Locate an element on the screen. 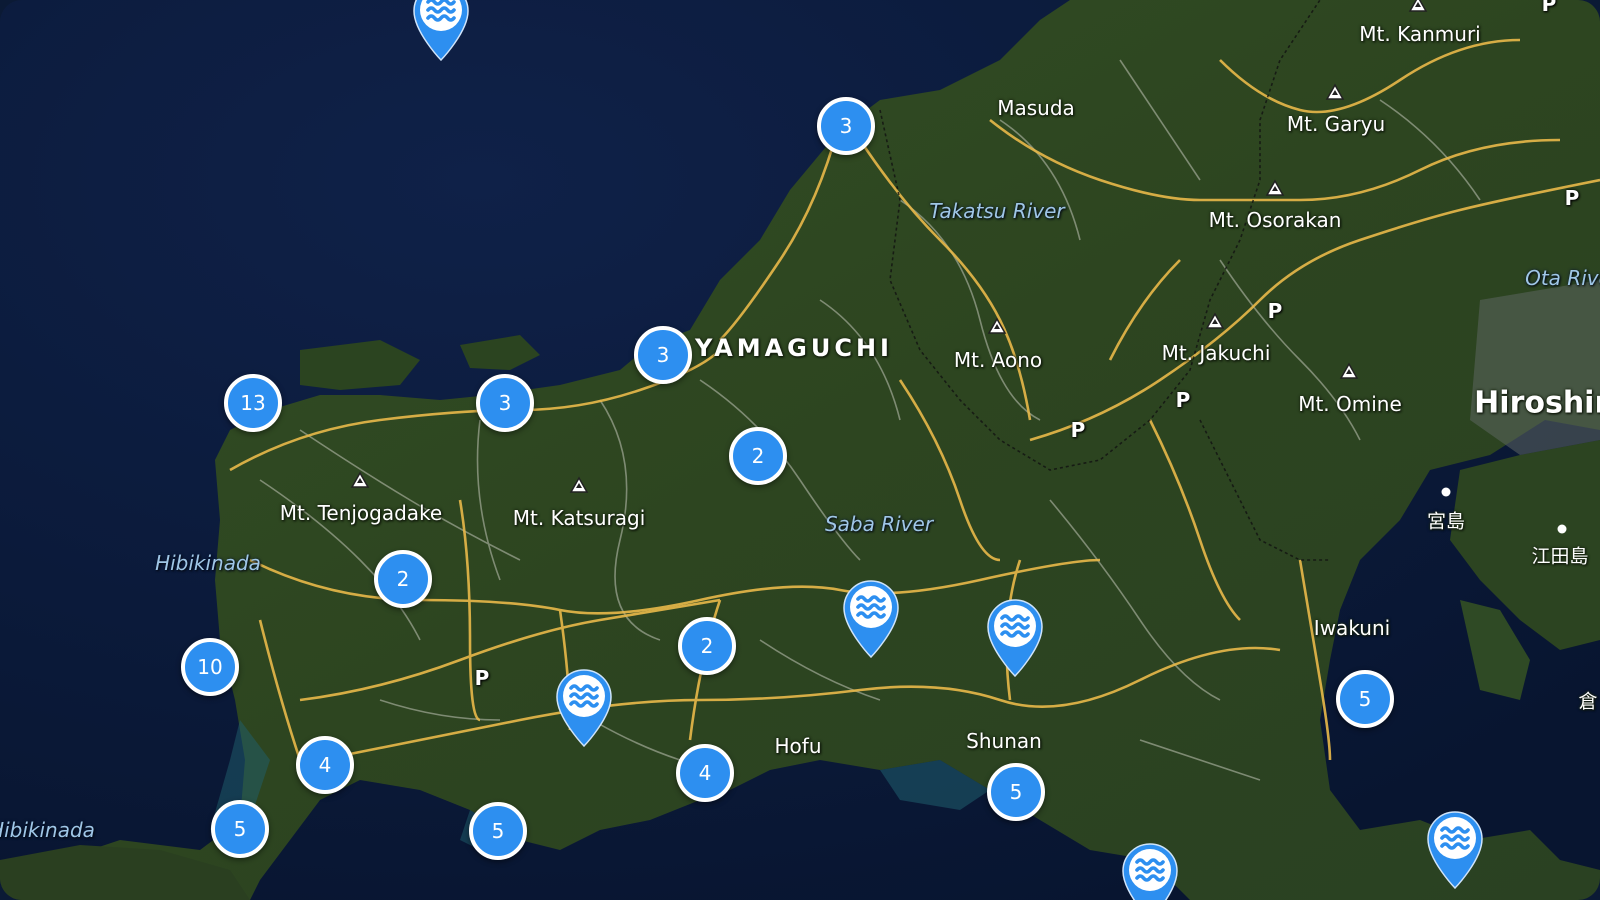  city-label: Iwakuni is located at coordinates (1352, 628).